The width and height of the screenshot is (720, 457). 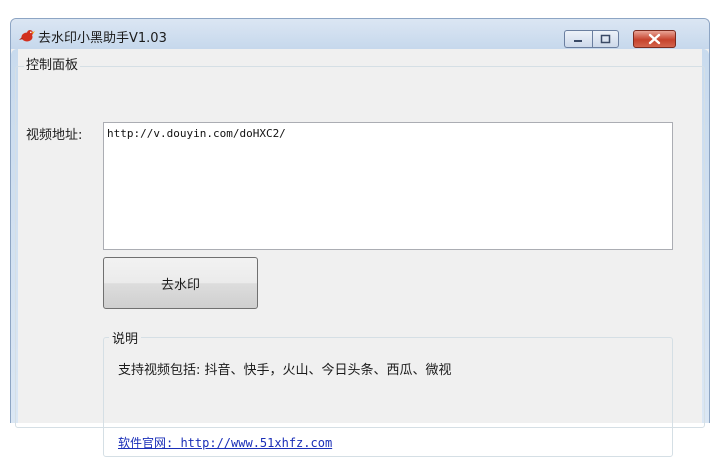 I want to click on close-button, so click(x=654, y=39).